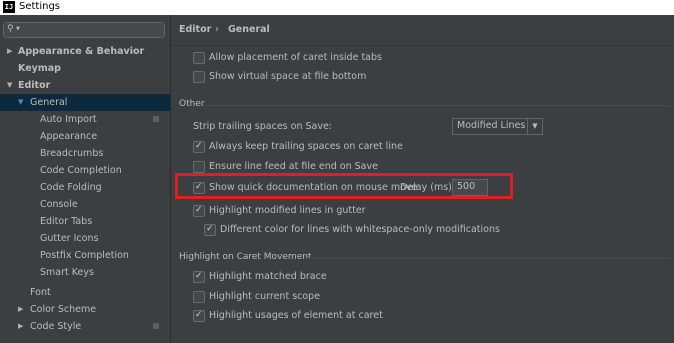  I want to click on matched-brace-checkbox, so click(199, 276).